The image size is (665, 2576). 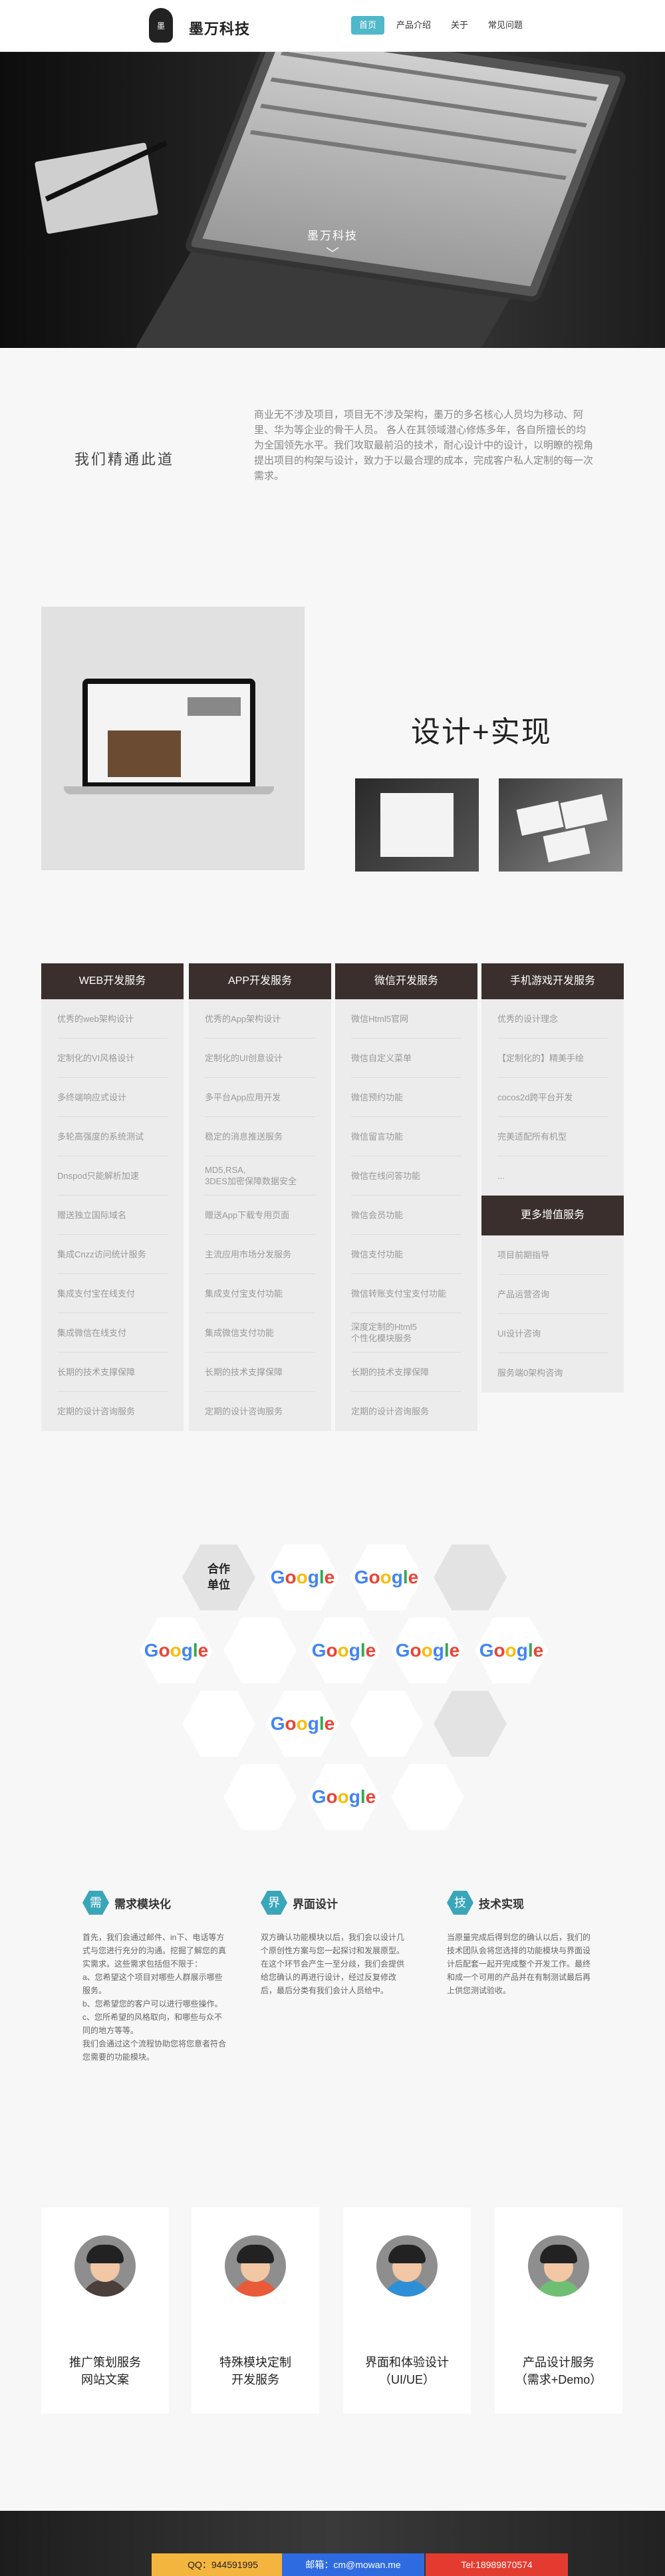 What do you see at coordinates (315, 1904) in the screenshot?
I see `feature-title: 界面设计` at bounding box center [315, 1904].